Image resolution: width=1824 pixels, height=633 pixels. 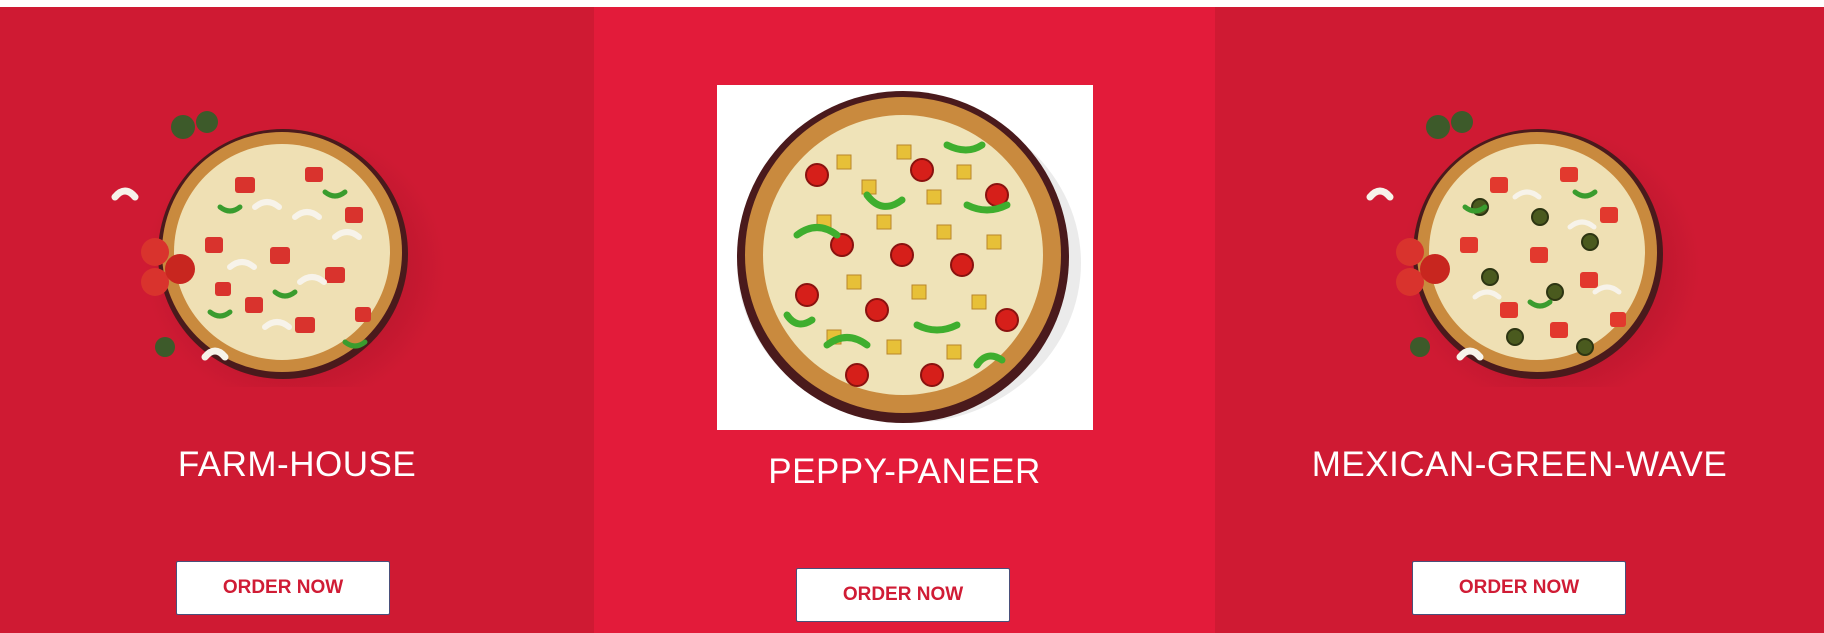 What do you see at coordinates (297, 464) in the screenshot?
I see `product-title: FARM-HOUSE` at bounding box center [297, 464].